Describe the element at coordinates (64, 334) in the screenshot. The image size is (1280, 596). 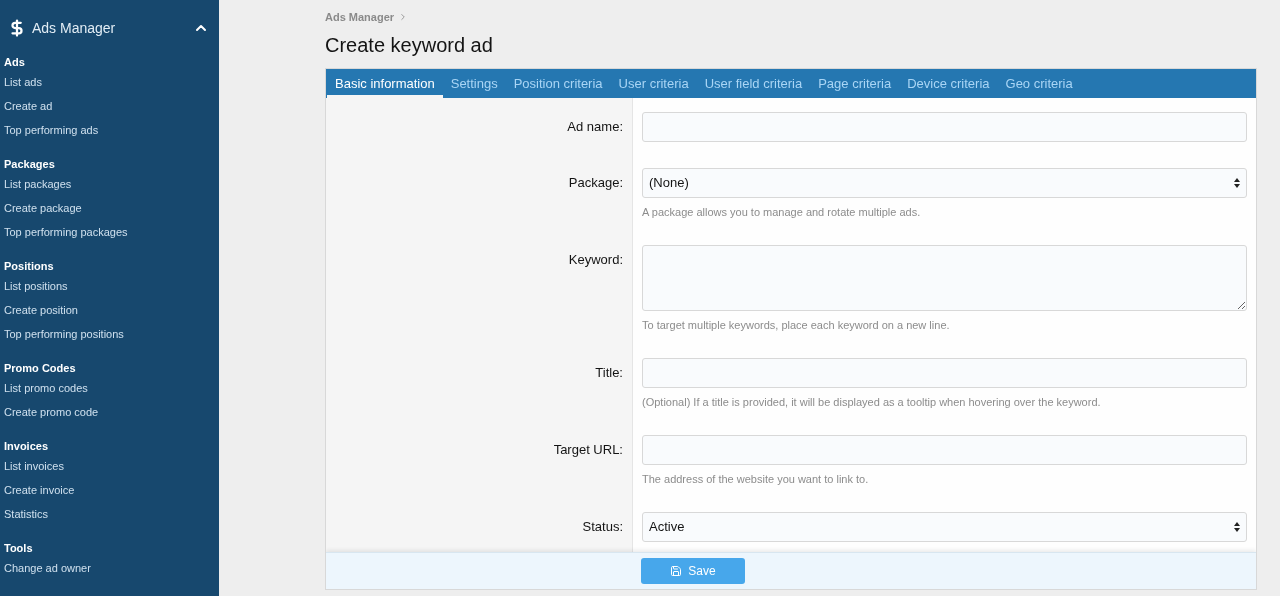
I see `sidebar-link: Top performing positions` at that location.